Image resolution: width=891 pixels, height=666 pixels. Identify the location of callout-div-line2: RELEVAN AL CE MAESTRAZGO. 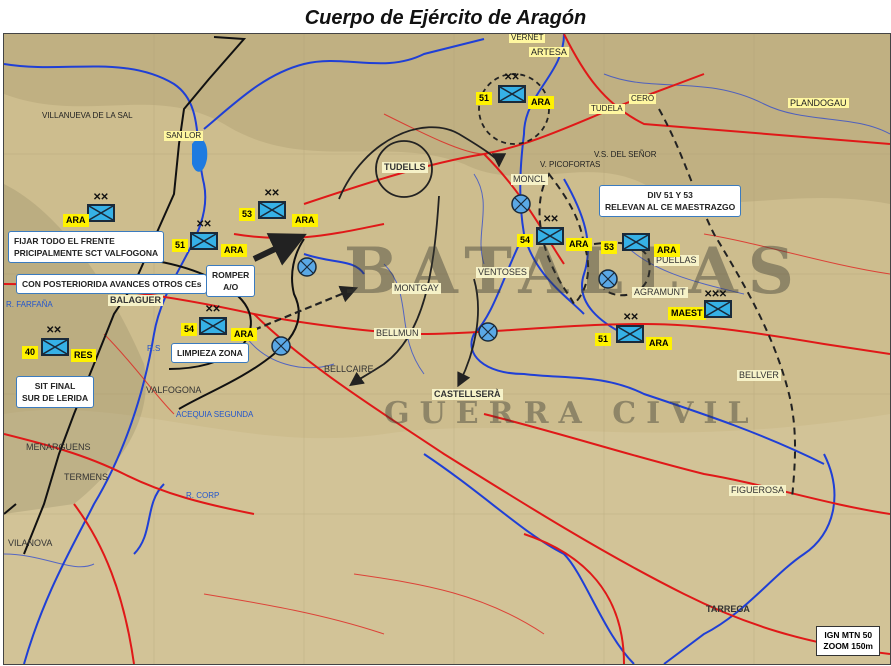
(670, 207).